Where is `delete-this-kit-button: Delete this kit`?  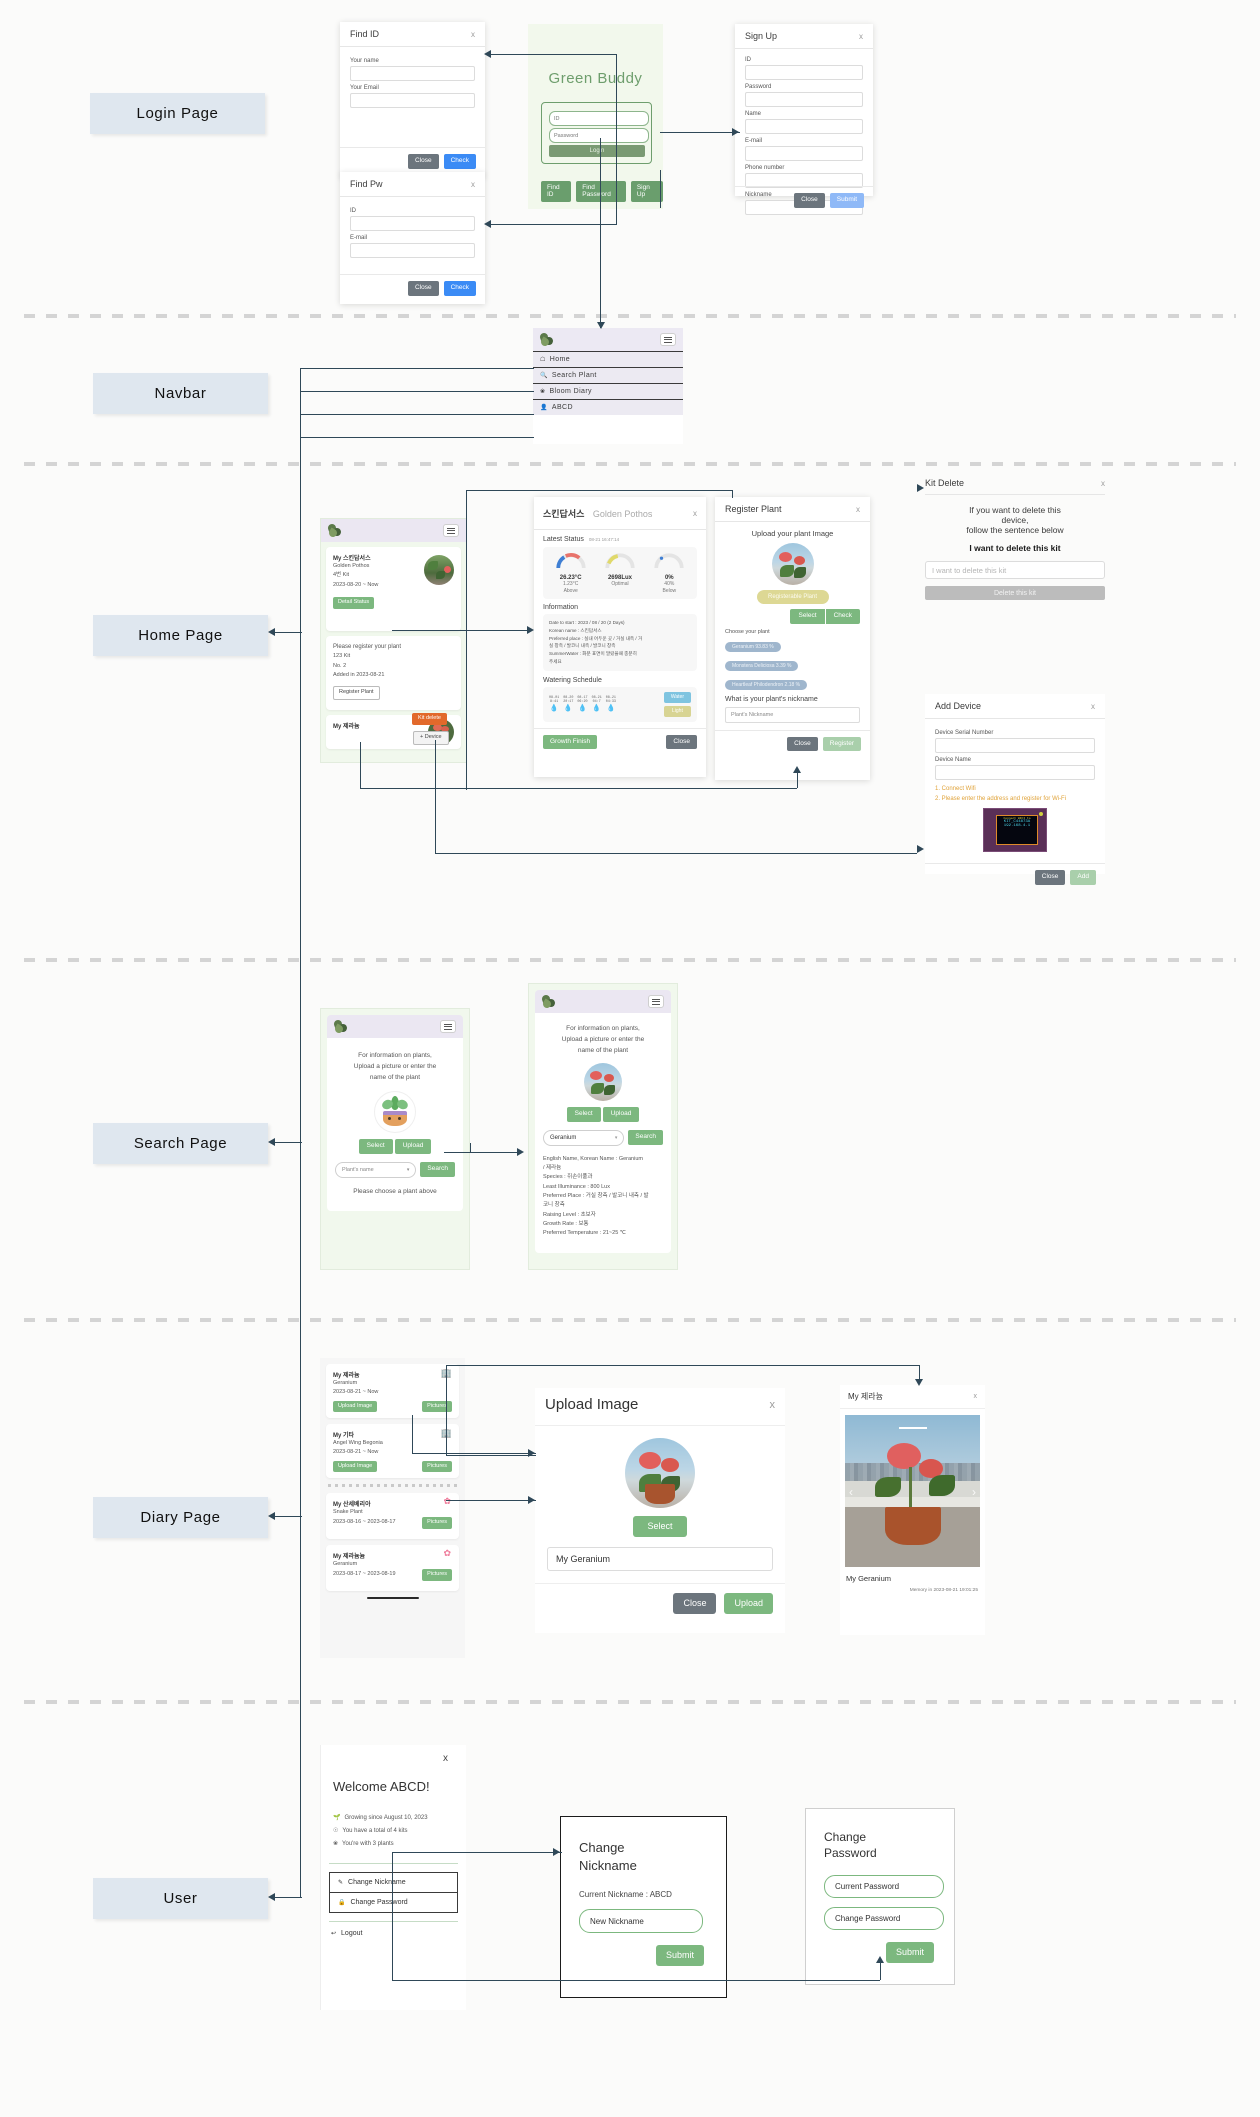
delete-this-kit-button: Delete this kit is located at coordinates (1015, 593).